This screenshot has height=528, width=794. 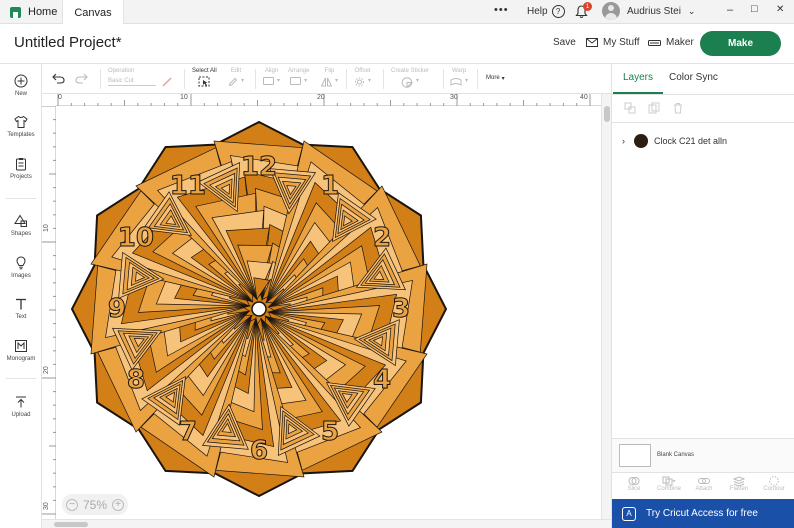 What do you see at coordinates (410, 71) in the screenshot?
I see `create-sticker-label: Create Sticker` at bounding box center [410, 71].